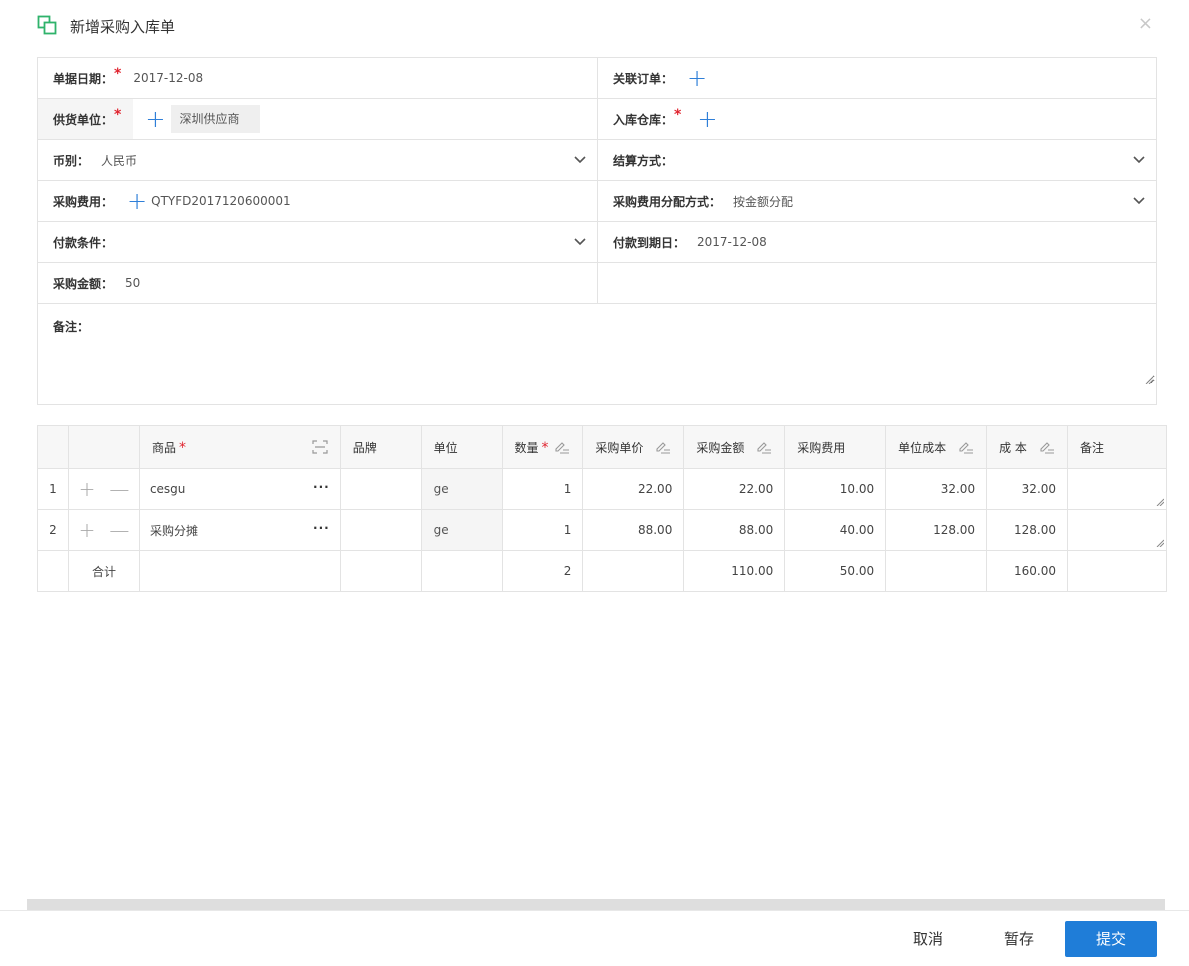 The width and height of the screenshot is (1189, 966). Describe the element at coordinates (936, 489) in the screenshot. I see `unit-cost-cell: 32.00` at that location.